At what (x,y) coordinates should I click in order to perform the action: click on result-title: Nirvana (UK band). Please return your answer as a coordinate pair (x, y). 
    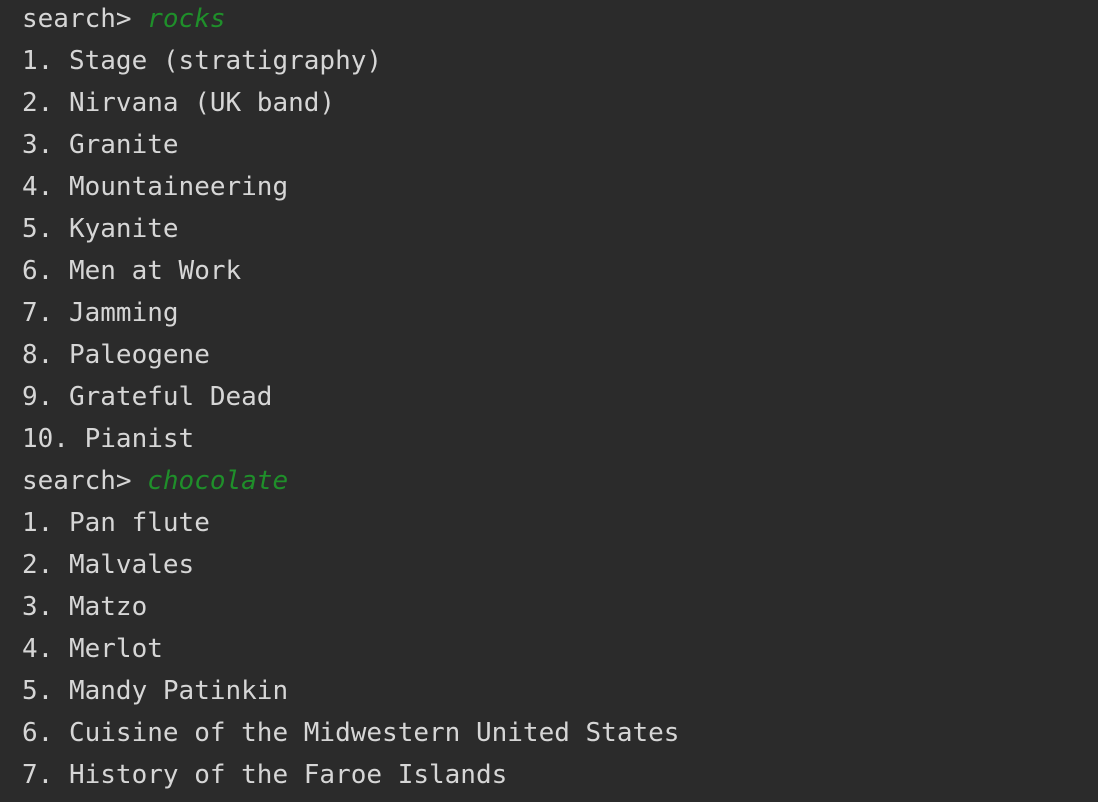
    Looking at the image, I should click on (202, 103).